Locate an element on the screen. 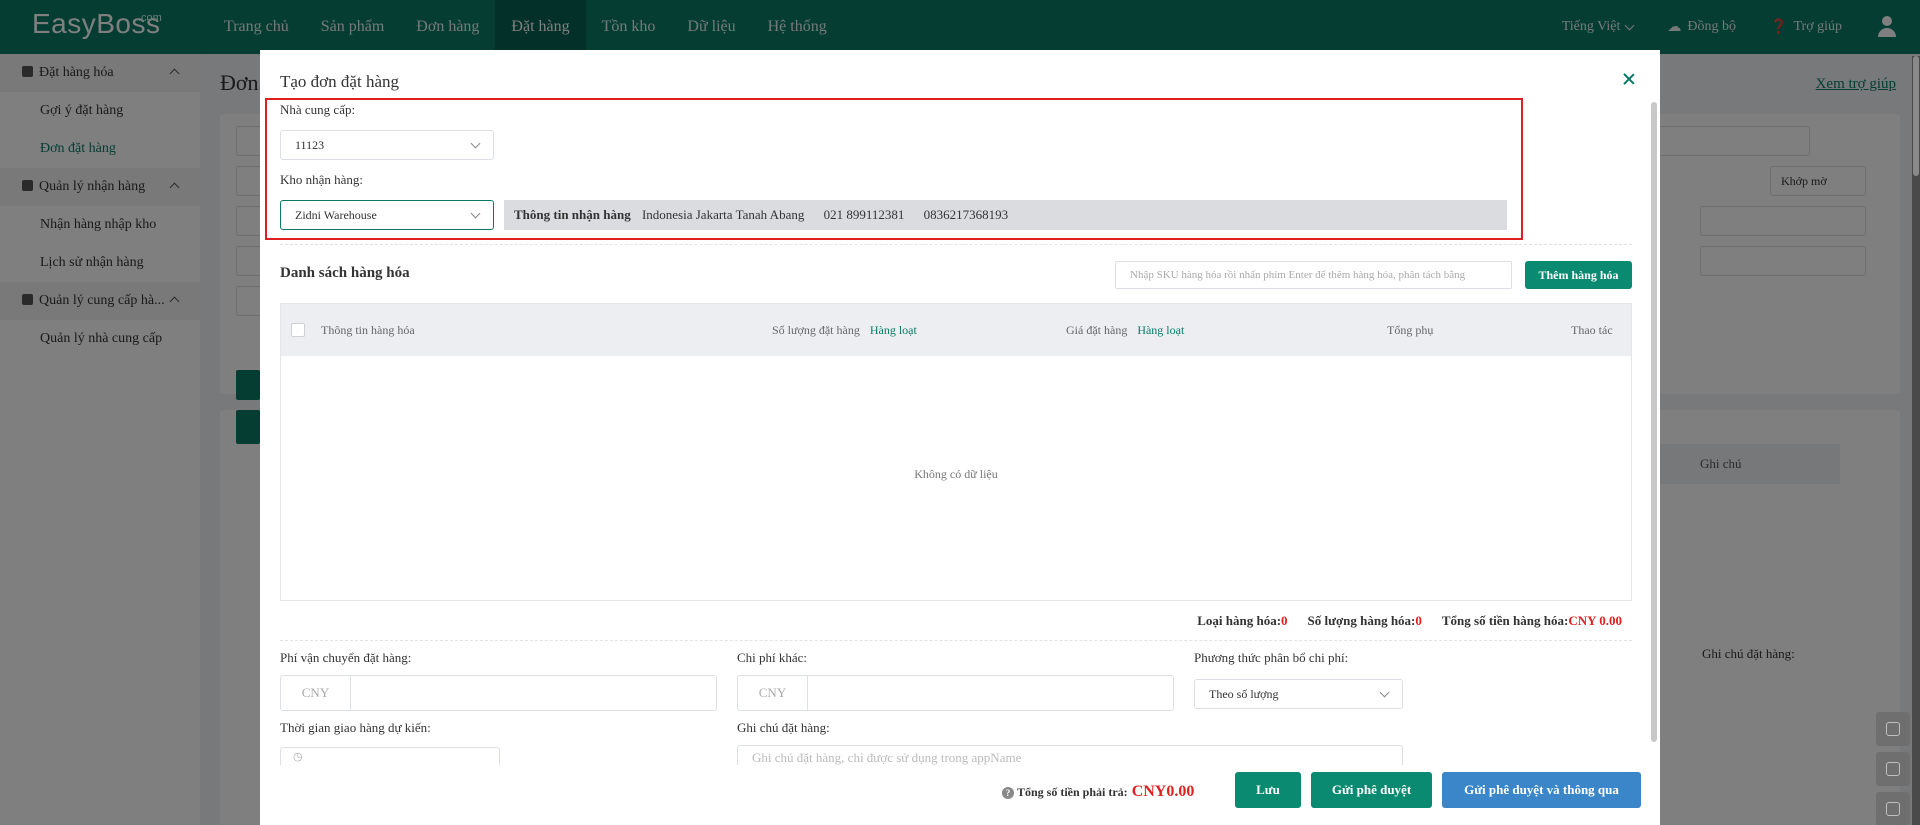  add-goods-button: Thêm hàng hóa is located at coordinates (1578, 275).